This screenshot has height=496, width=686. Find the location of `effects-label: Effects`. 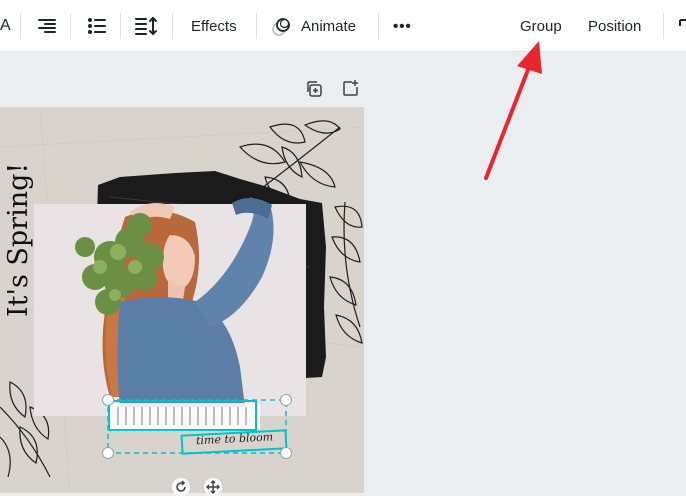

effects-label: Effects is located at coordinates (214, 26).